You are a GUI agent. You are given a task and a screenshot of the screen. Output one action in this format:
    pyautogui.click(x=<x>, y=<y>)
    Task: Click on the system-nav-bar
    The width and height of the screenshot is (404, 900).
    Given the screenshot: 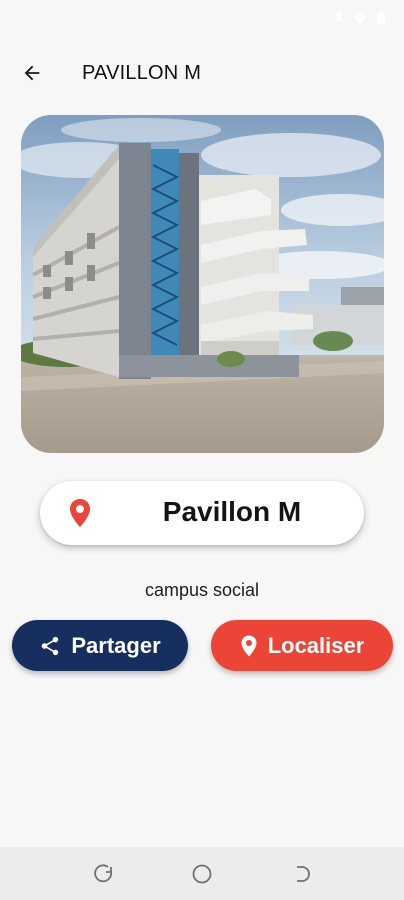 What is the action you would take?
    pyautogui.click(x=202, y=873)
    